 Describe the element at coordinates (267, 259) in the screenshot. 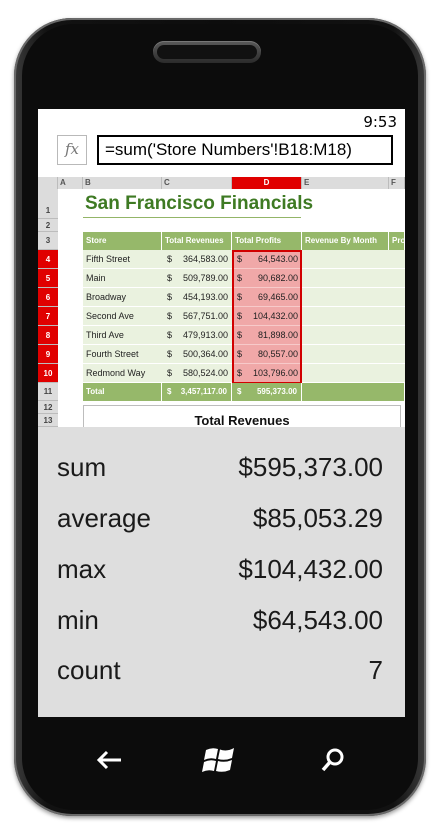

I see `cell-profit: $64,543.00` at that location.